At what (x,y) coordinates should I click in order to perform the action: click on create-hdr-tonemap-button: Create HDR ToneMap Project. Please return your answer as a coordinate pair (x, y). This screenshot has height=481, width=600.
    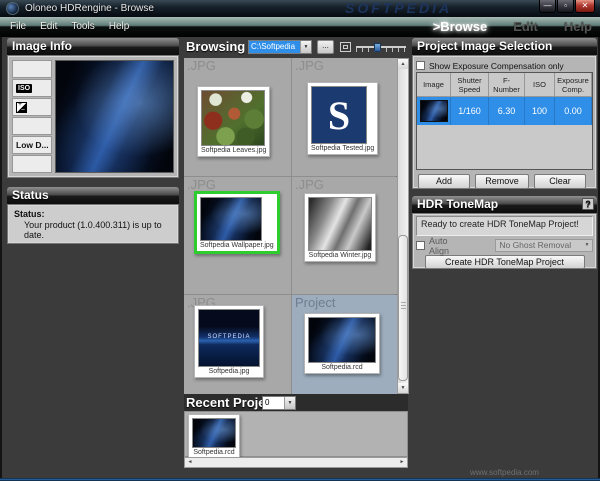
    Looking at the image, I should click on (504, 262).